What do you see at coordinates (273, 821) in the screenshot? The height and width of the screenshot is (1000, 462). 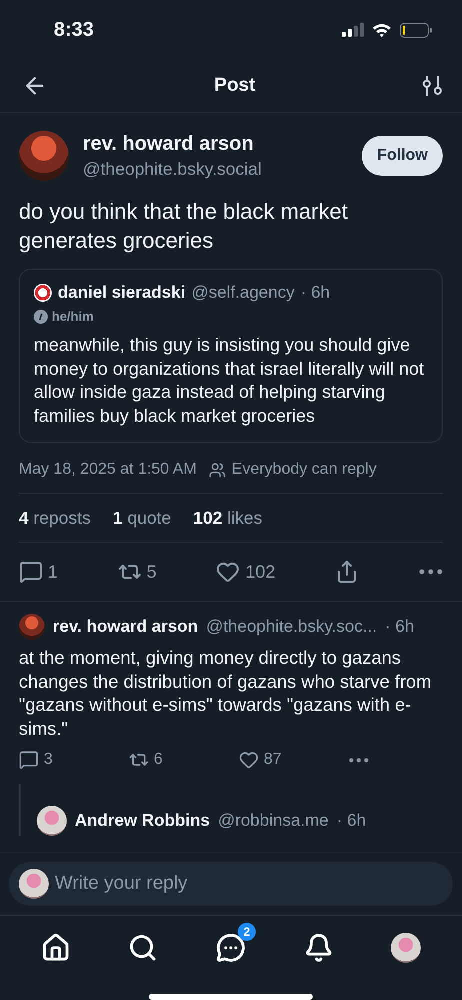 I see `reply-author-handle: @robbinsa.me` at bounding box center [273, 821].